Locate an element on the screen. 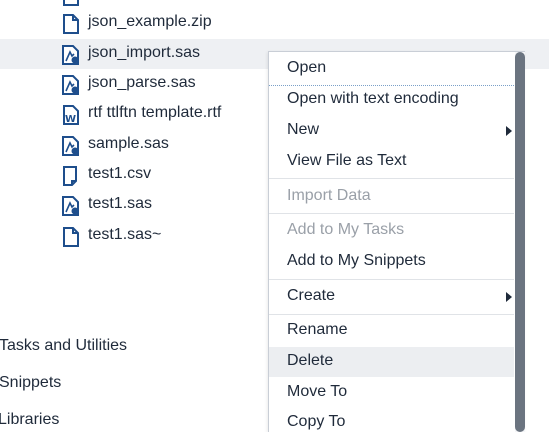 The width and height of the screenshot is (549, 432). menu-scrollbar is located at coordinates (520, 242).